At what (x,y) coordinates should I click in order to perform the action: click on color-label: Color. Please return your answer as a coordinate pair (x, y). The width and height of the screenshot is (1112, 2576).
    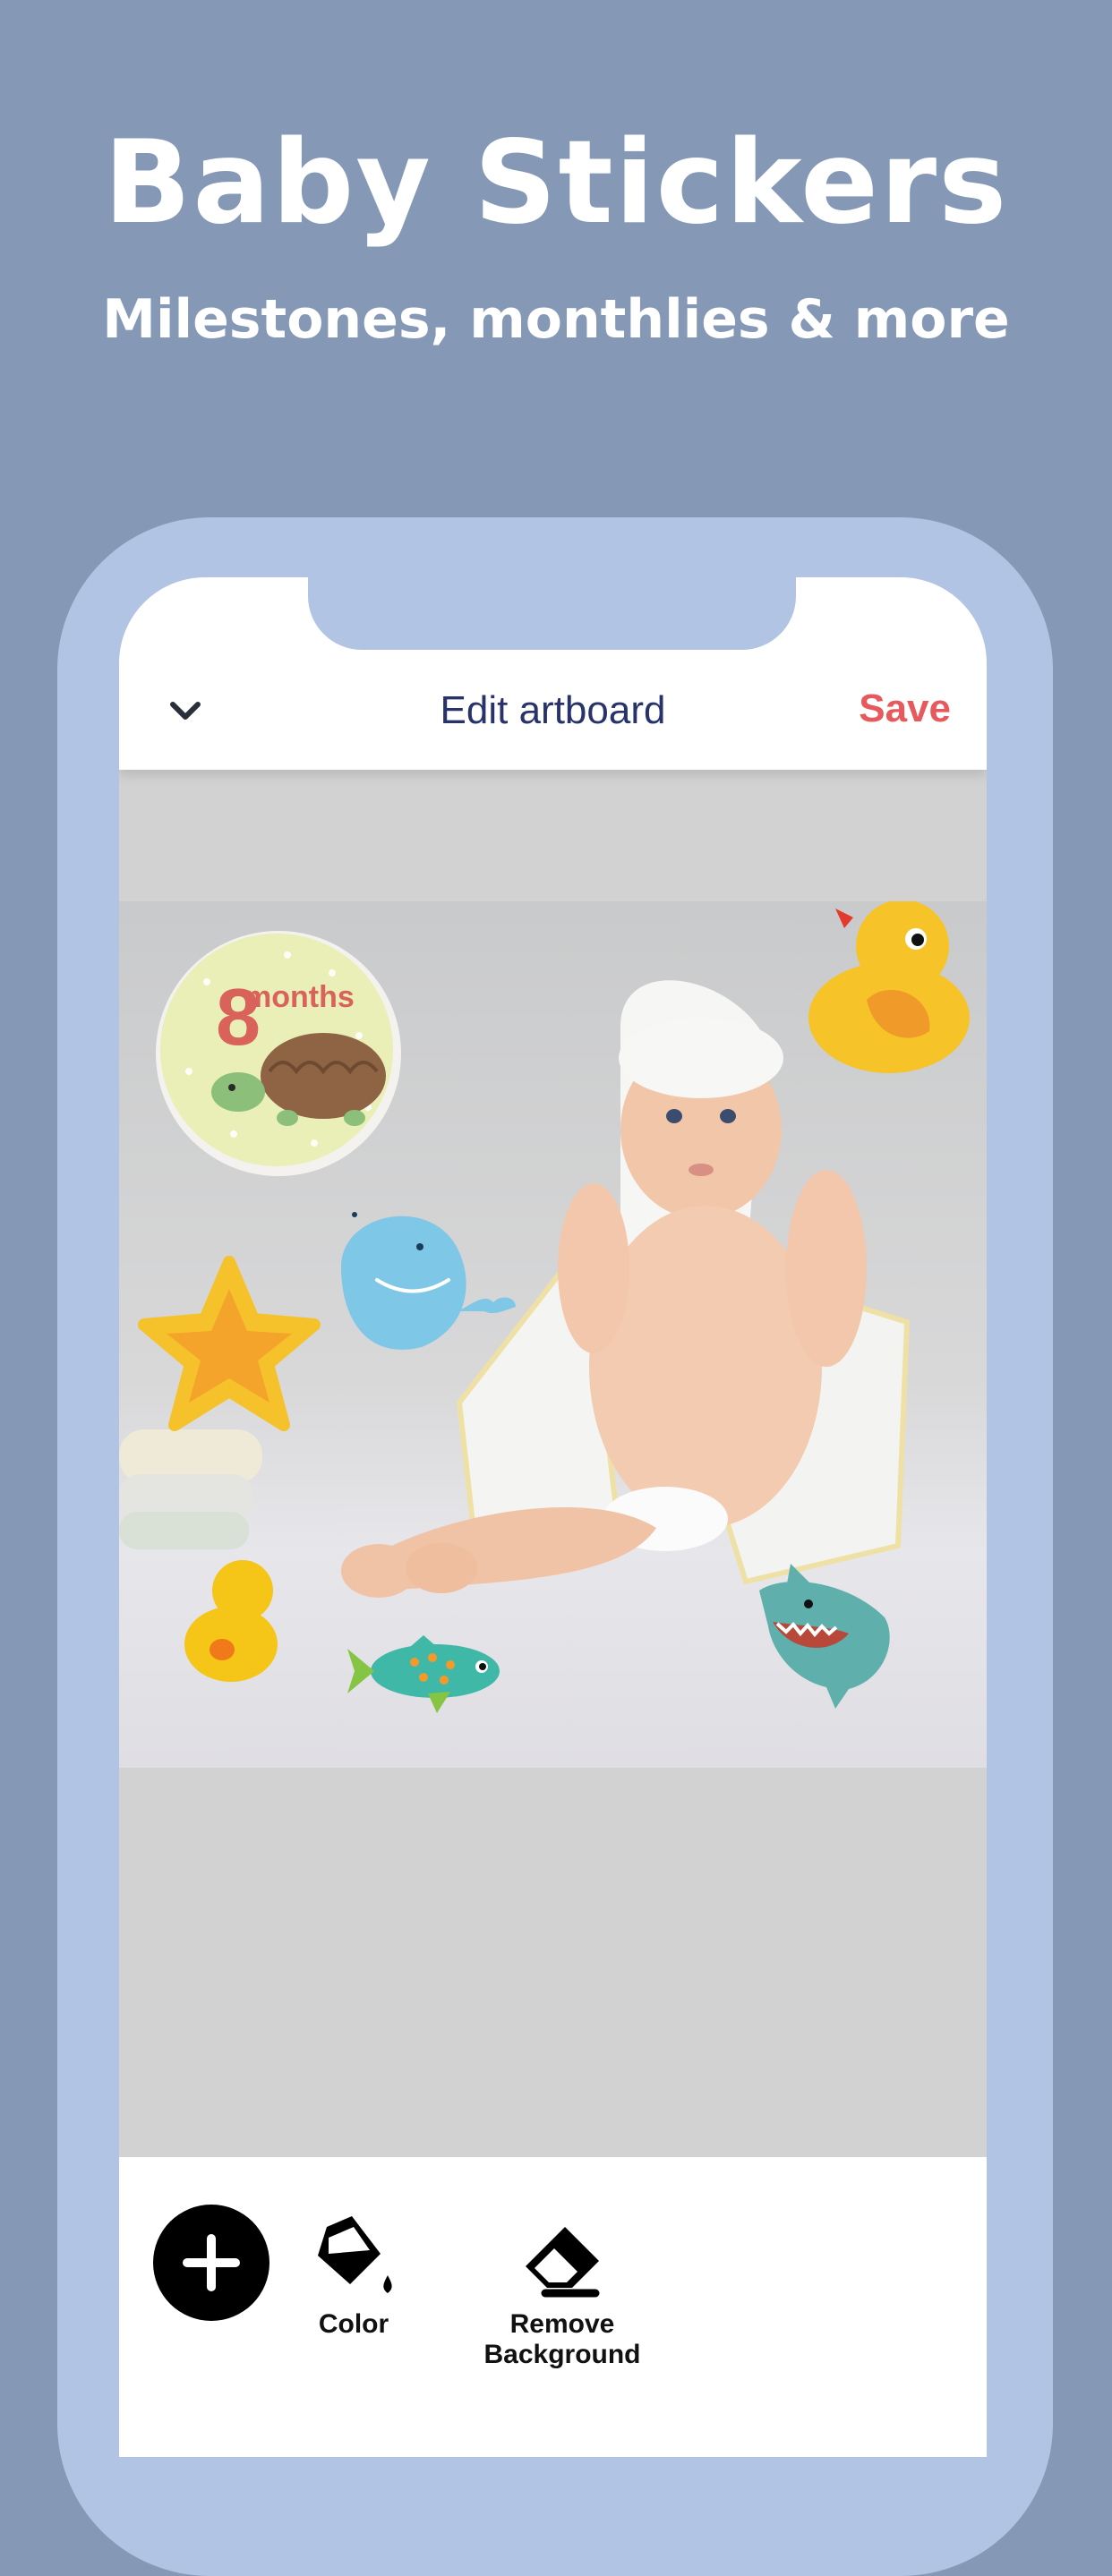
    Looking at the image, I should click on (353, 2324).